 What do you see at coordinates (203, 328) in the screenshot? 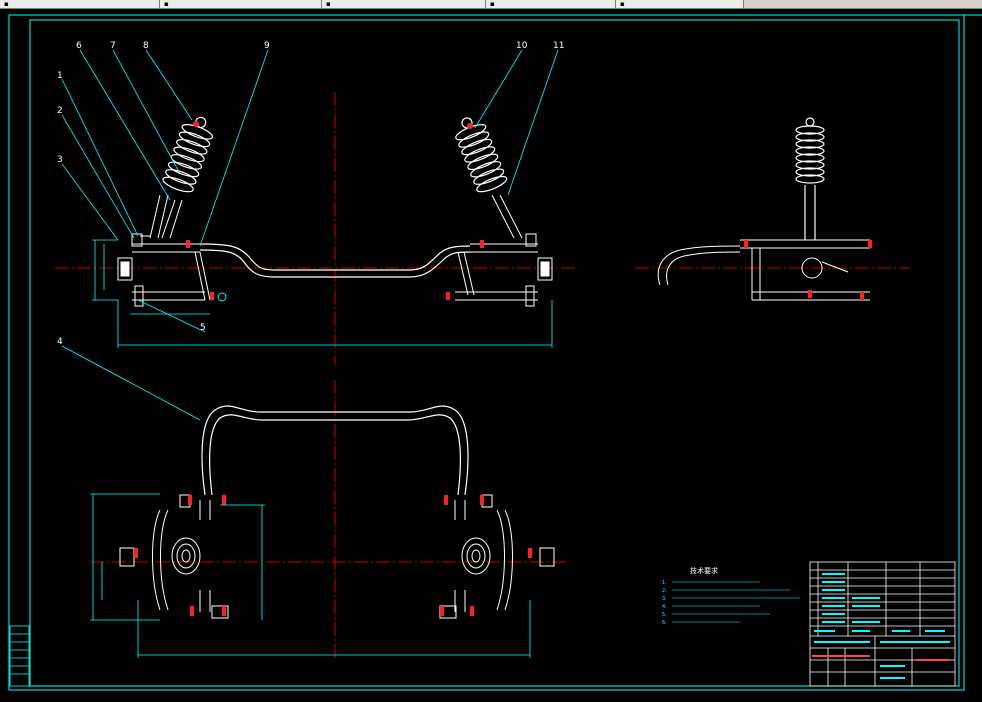
I see `callout-label: 5` at bounding box center [203, 328].